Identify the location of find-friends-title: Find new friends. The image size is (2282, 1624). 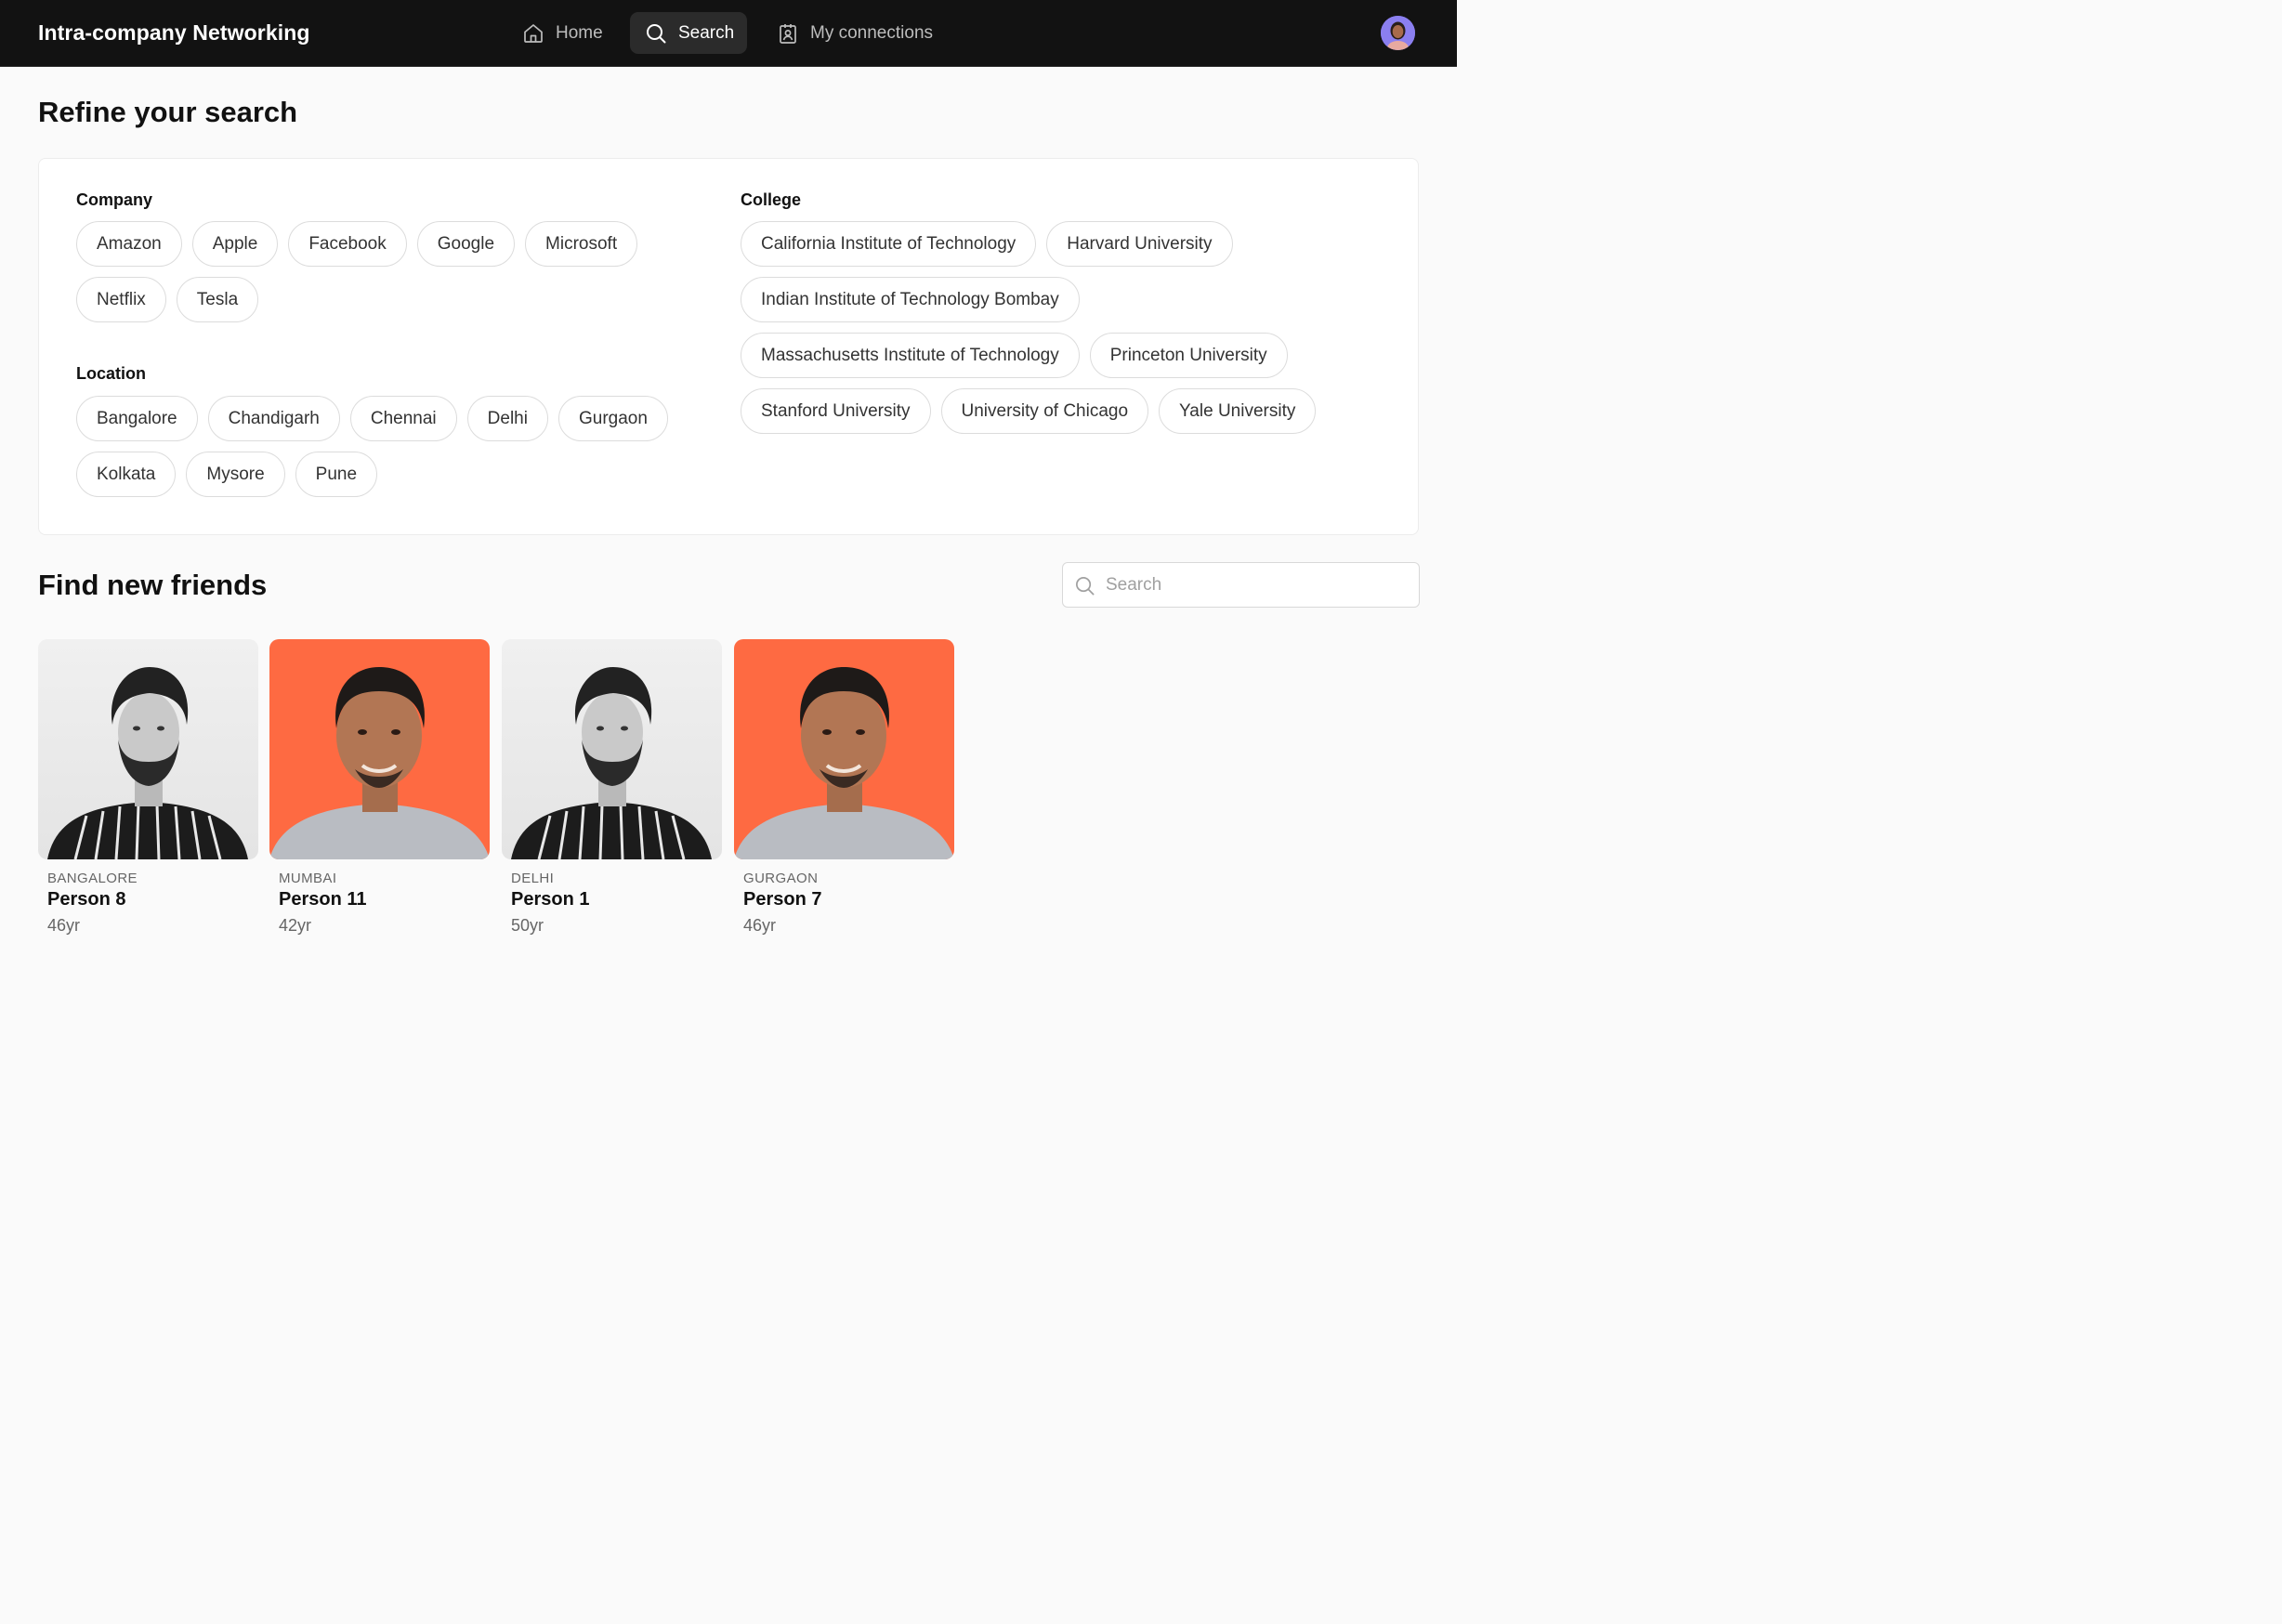
(153, 585).